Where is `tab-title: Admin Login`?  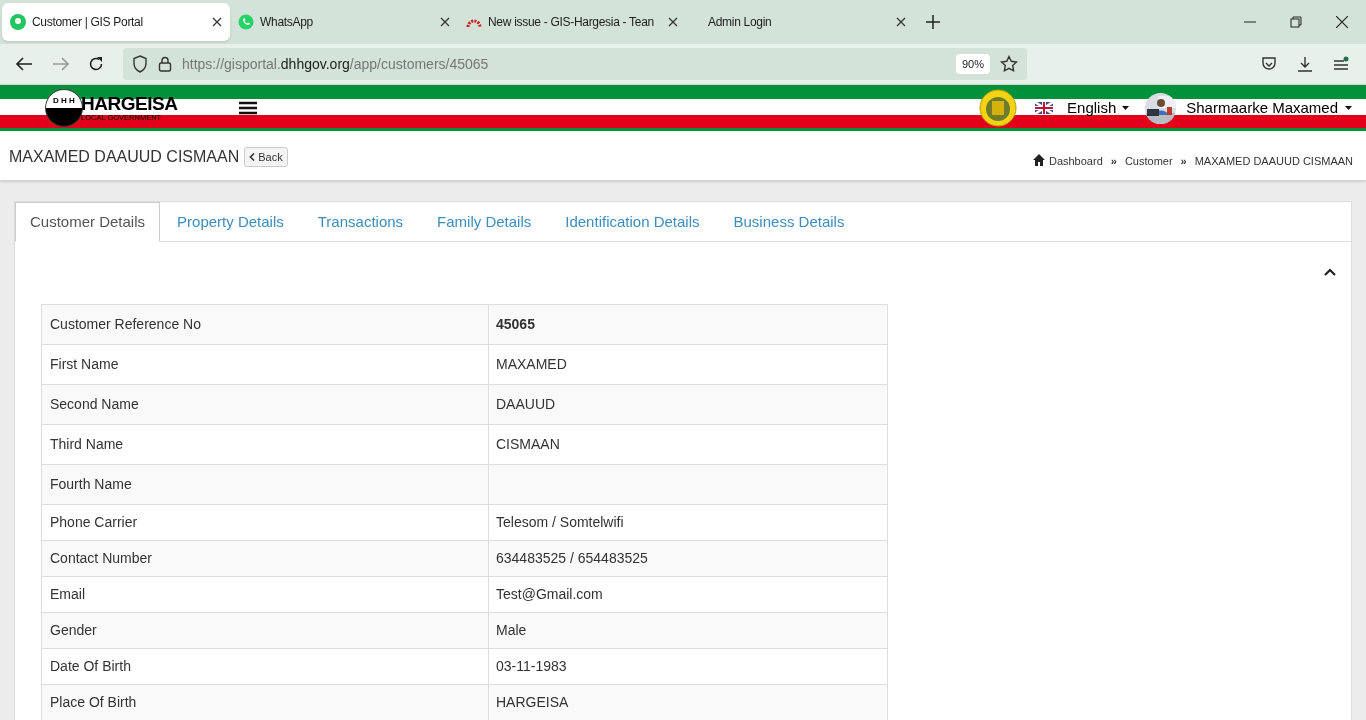
tab-title: Admin Login is located at coordinates (740, 22).